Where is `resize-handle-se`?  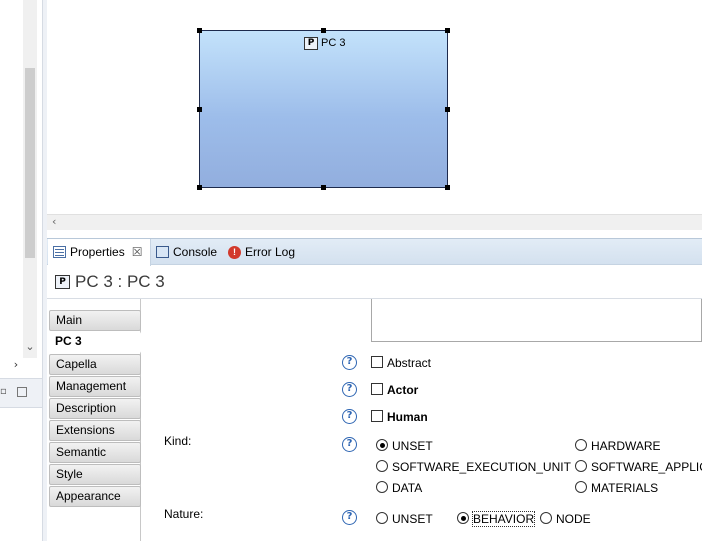 resize-handle-se is located at coordinates (447, 187).